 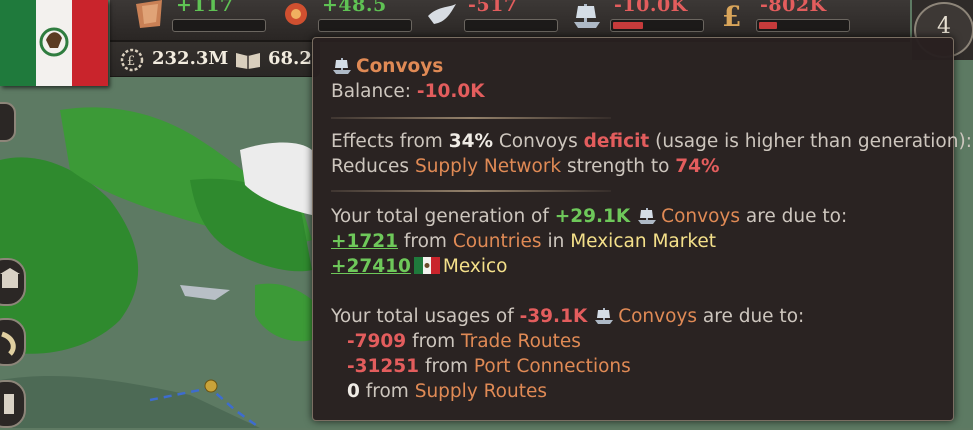 I want to click on side-panel-button-institutions, so click(x=13, y=282).